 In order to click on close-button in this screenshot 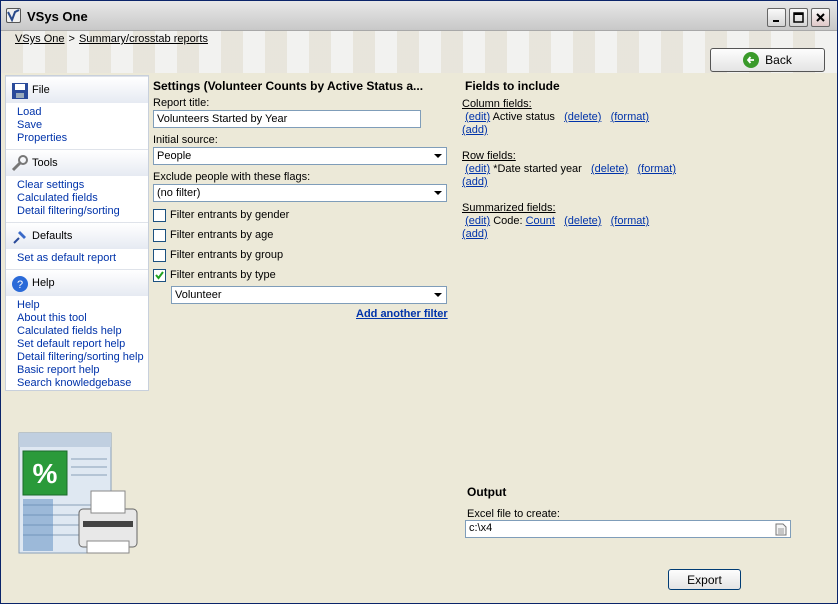, I will do `click(820, 17)`.